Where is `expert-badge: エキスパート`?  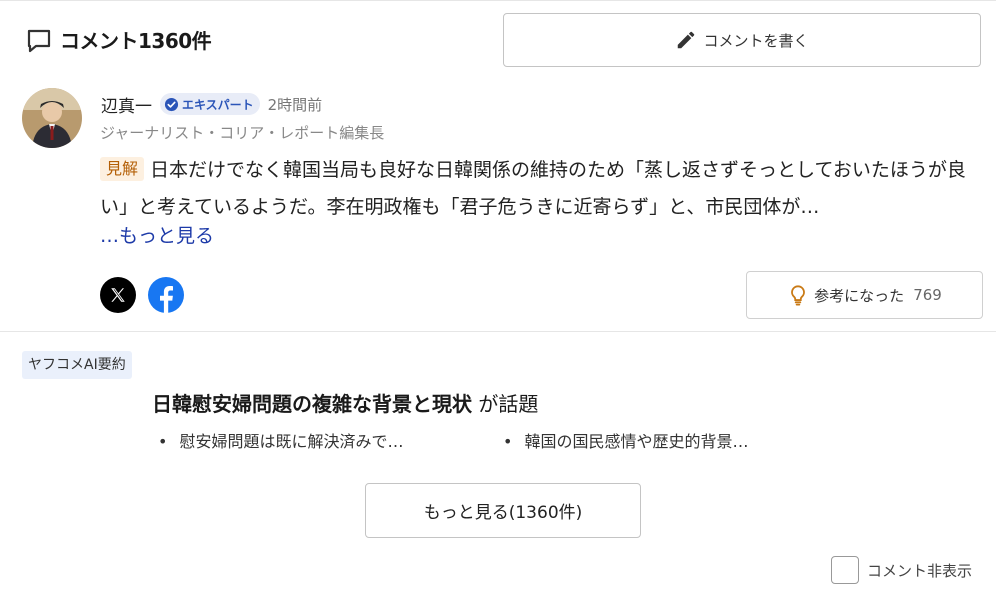
expert-badge: エキスパート is located at coordinates (210, 104).